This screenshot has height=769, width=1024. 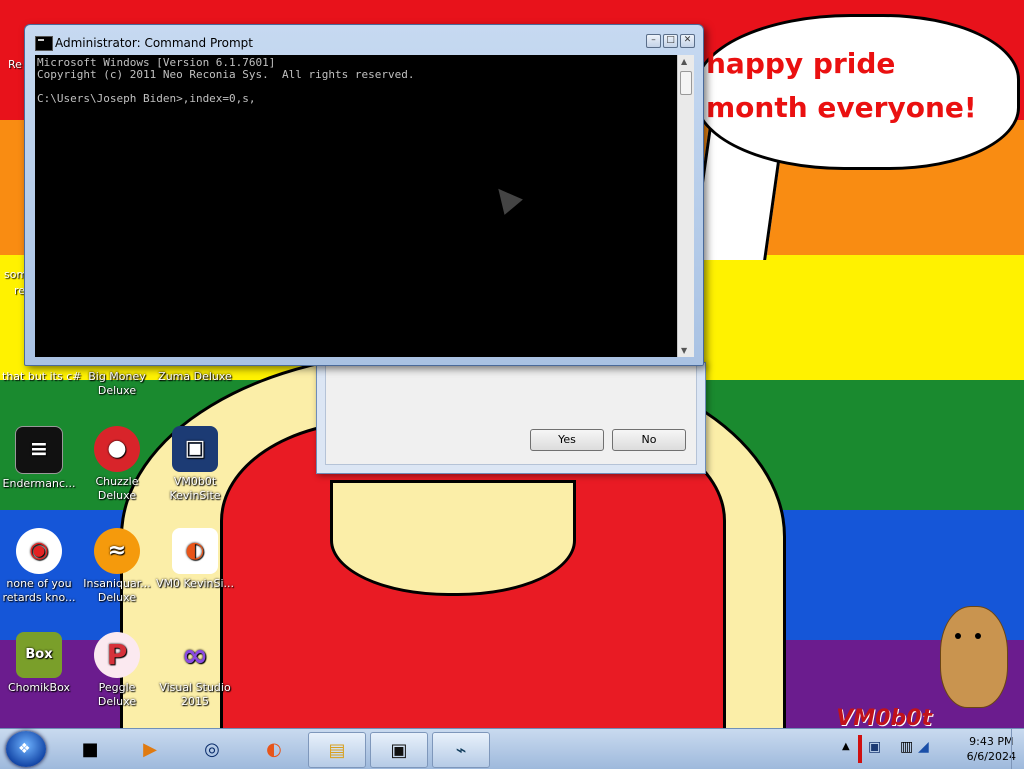 I want to click on desktop-icon-label: Zuma Deluxe, so click(x=195, y=376).